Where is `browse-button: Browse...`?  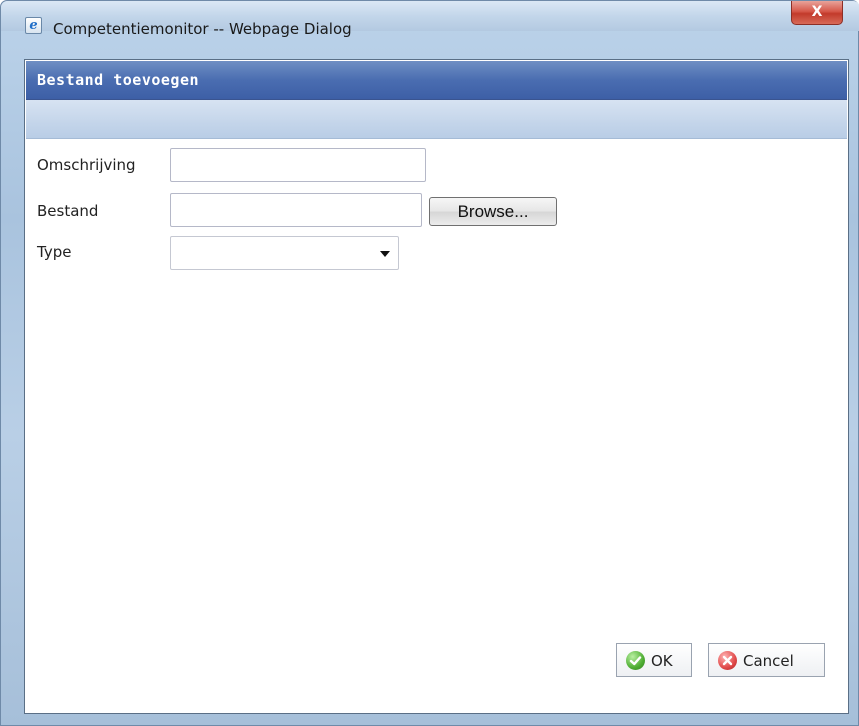 browse-button: Browse... is located at coordinates (493, 211).